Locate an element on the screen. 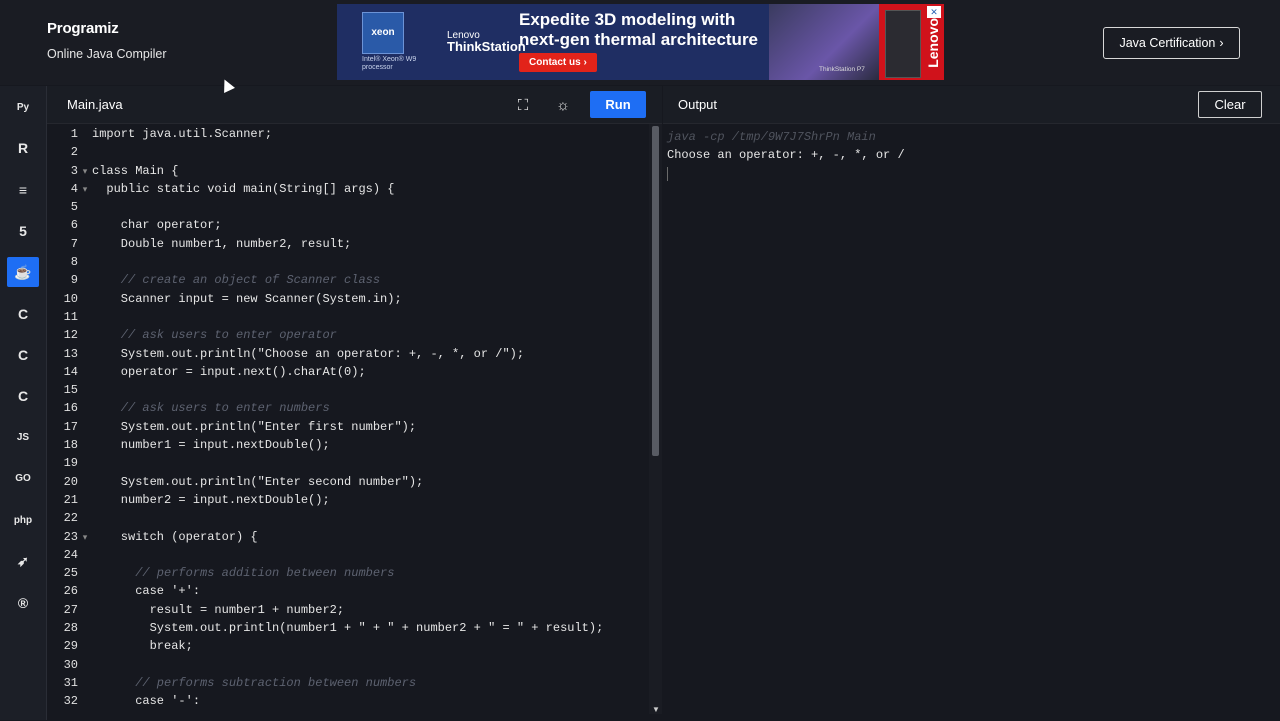 This screenshot has width=1280, height=721. code-line: 2 is located at coordinates (348, 152).